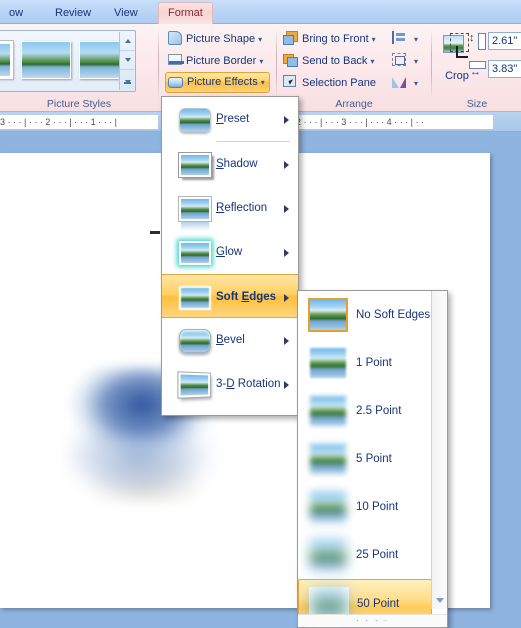  What do you see at coordinates (291, 60) in the screenshot?
I see `send-to-back-icon` at bounding box center [291, 60].